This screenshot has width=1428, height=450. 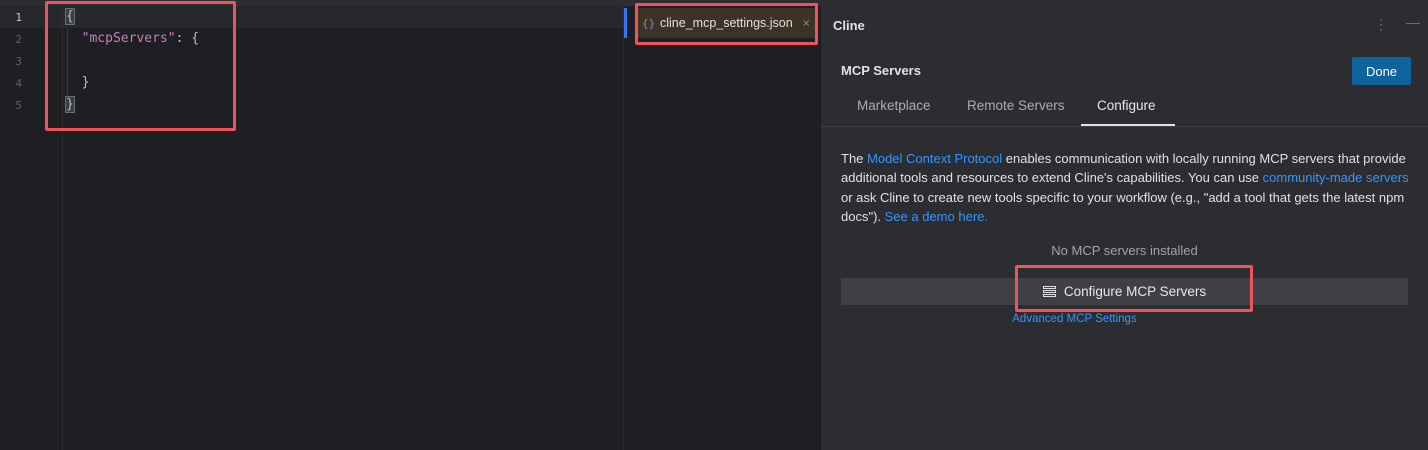 I want to click on advanced-mcp-settings-link: Advanced MCP Settings, so click(x=1074, y=319).